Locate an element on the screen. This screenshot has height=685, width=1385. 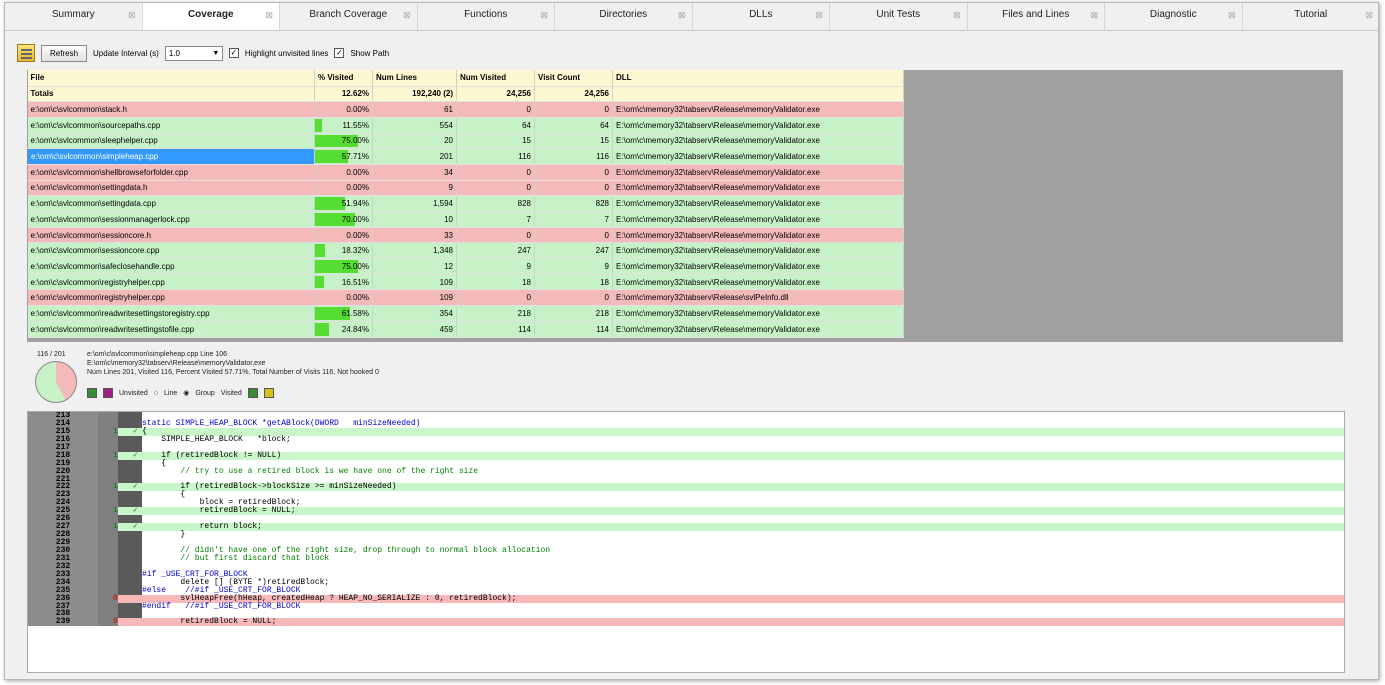
cell-pct: 75.00% is located at coordinates (343, 266).